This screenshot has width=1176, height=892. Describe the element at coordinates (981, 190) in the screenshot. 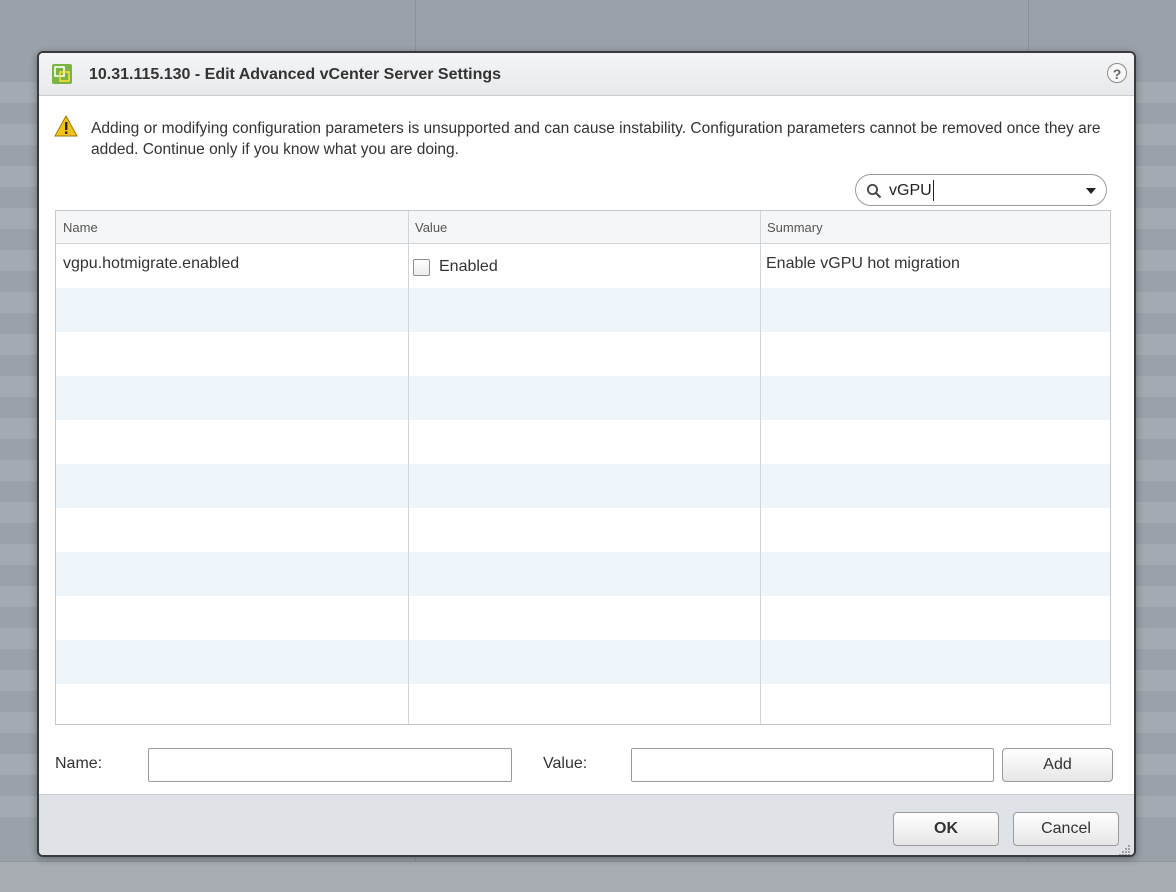

I see `search-filter-input: vGPU` at that location.